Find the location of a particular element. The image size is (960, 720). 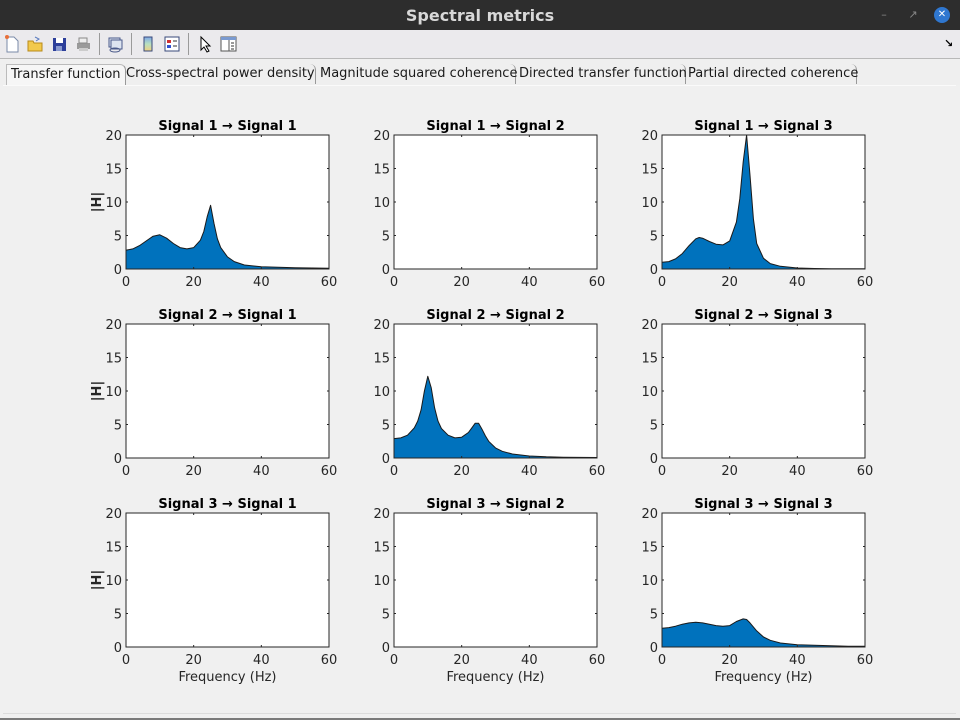

subplot-title: Signal 3 → Signal 3 is located at coordinates (763, 504).